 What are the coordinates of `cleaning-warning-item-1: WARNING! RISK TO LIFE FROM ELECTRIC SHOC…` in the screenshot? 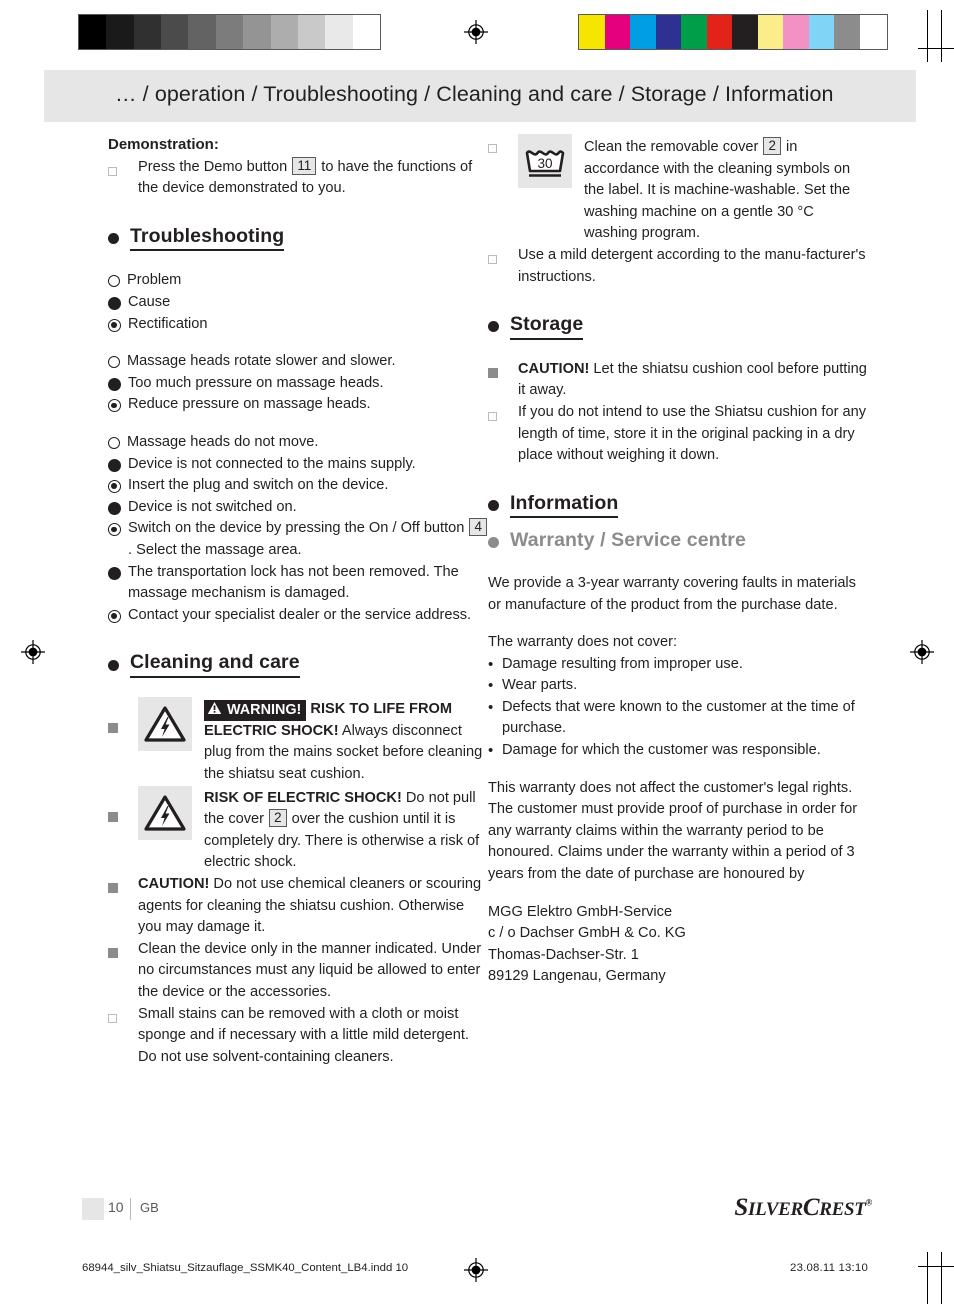 It's located at (299, 741).